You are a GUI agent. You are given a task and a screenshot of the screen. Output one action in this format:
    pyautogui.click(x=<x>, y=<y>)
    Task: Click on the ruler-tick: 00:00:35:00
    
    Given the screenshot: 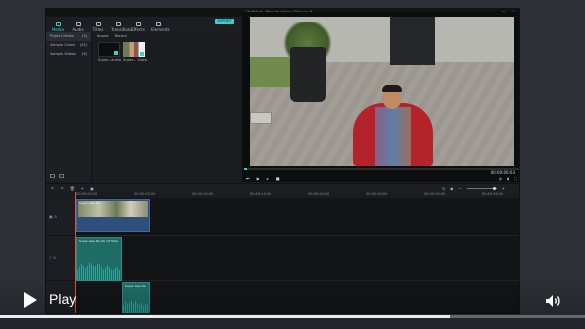 What is the action you would take?
    pyautogui.click(x=493, y=194)
    